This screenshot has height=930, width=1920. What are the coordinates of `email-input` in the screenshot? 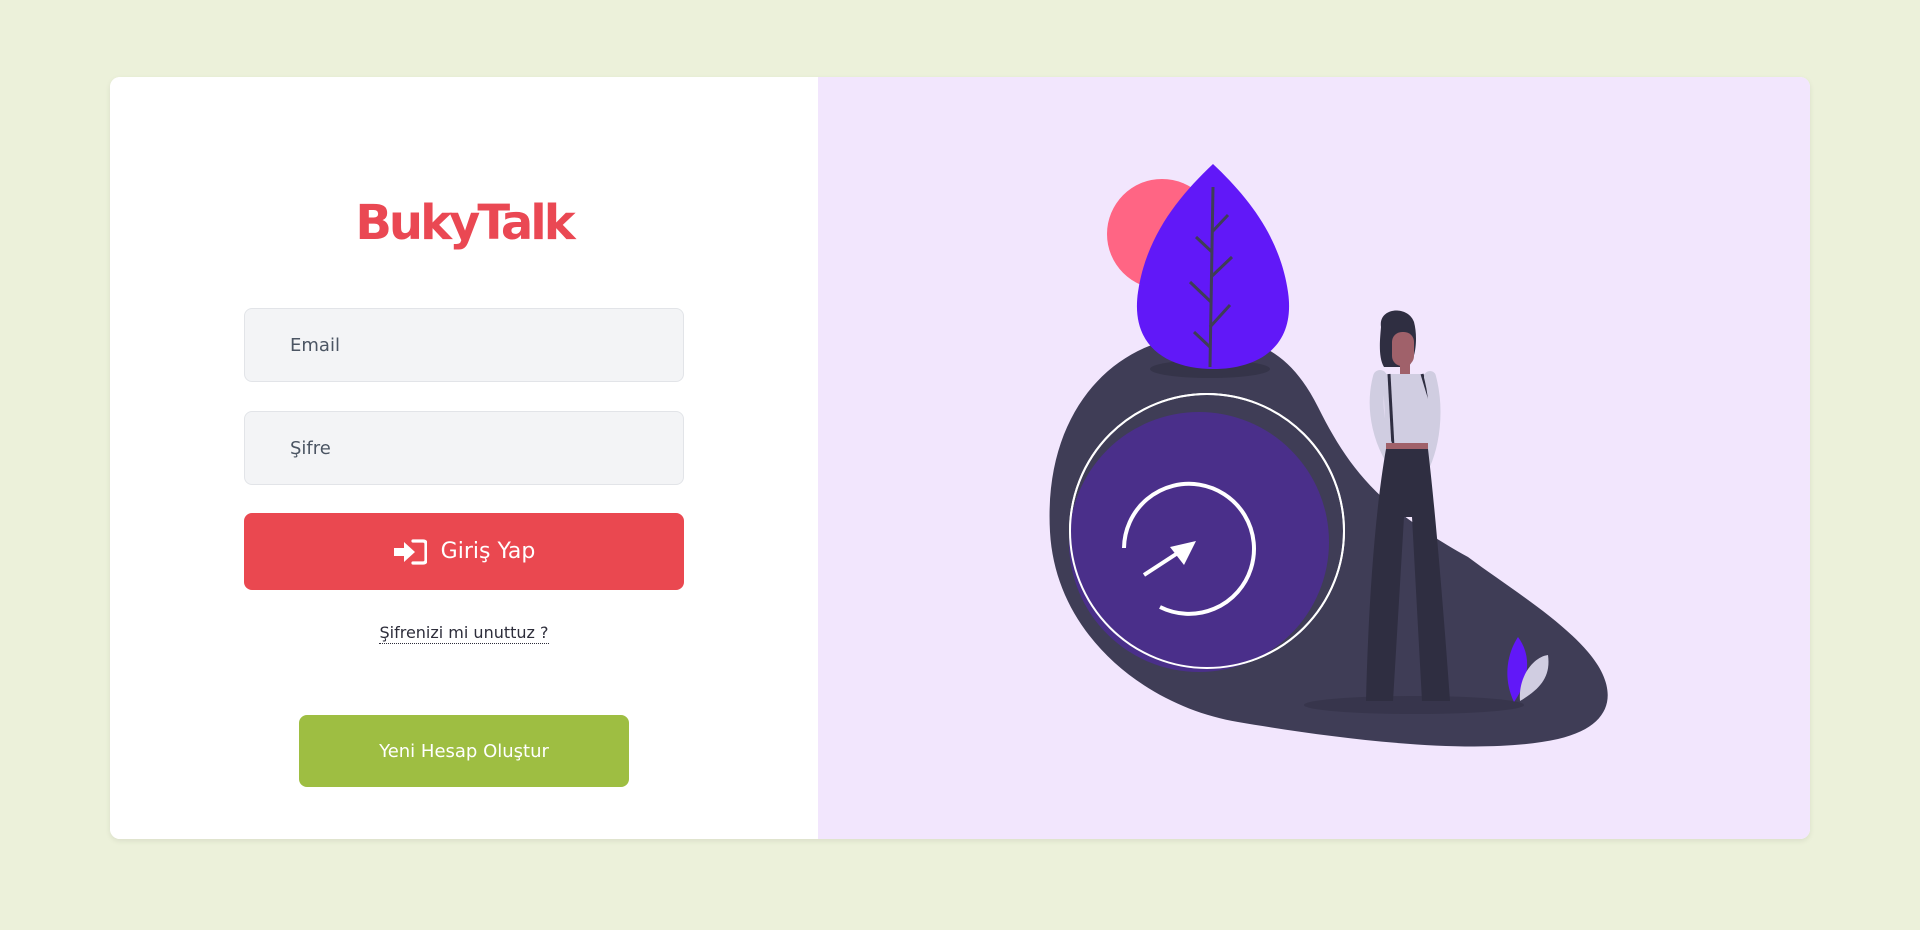 It's located at (464, 345).